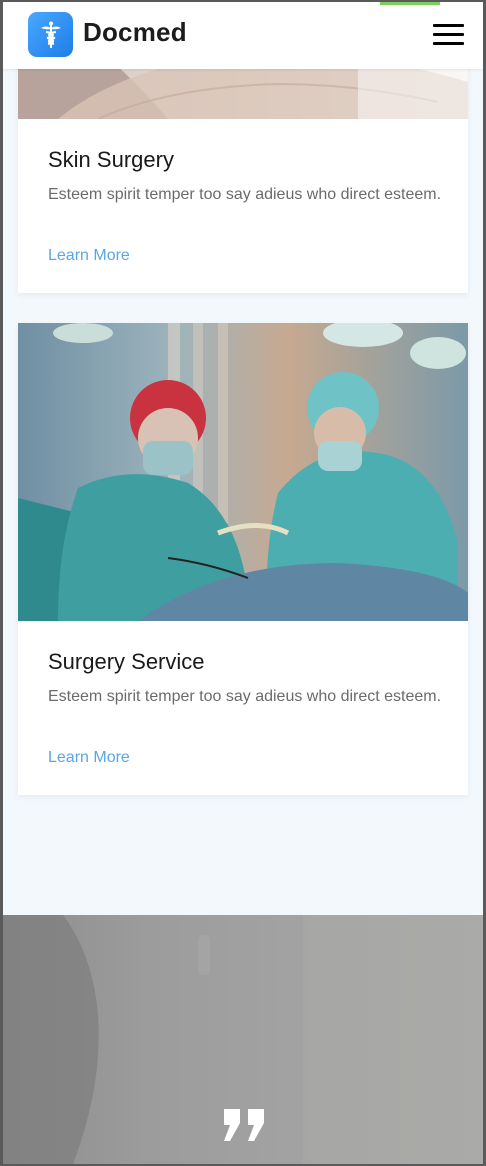  Describe the element at coordinates (244, 1125) in the screenshot. I see `quote-icon` at that location.